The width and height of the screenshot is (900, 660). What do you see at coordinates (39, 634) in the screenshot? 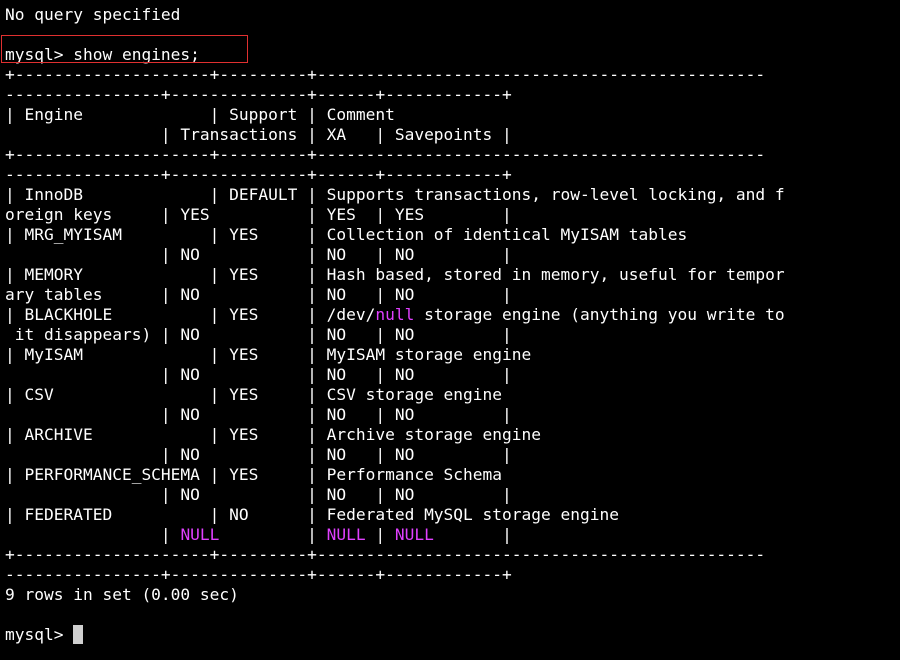
I see `prompt-text: mysql>` at bounding box center [39, 634].